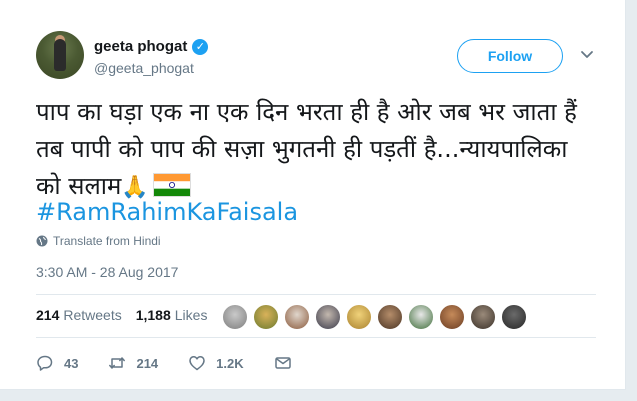 This screenshot has height=401, width=637. What do you see at coordinates (316, 294) in the screenshot?
I see `divider-top` at bounding box center [316, 294].